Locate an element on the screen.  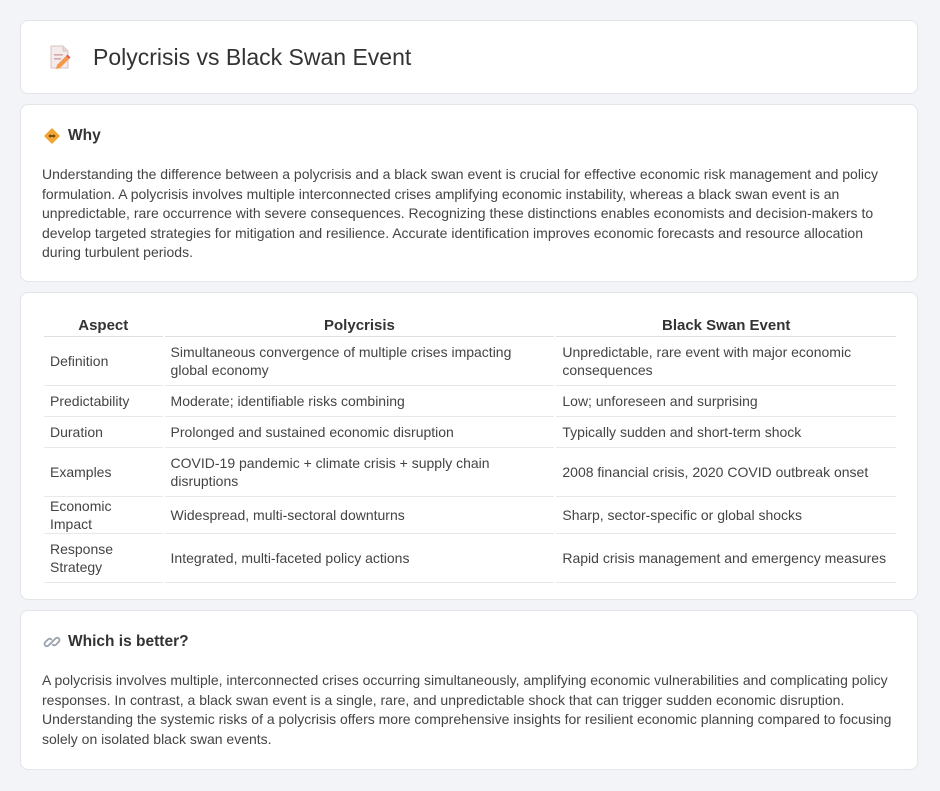
aspect-cell: Definition is located at coordinates (103, 361).